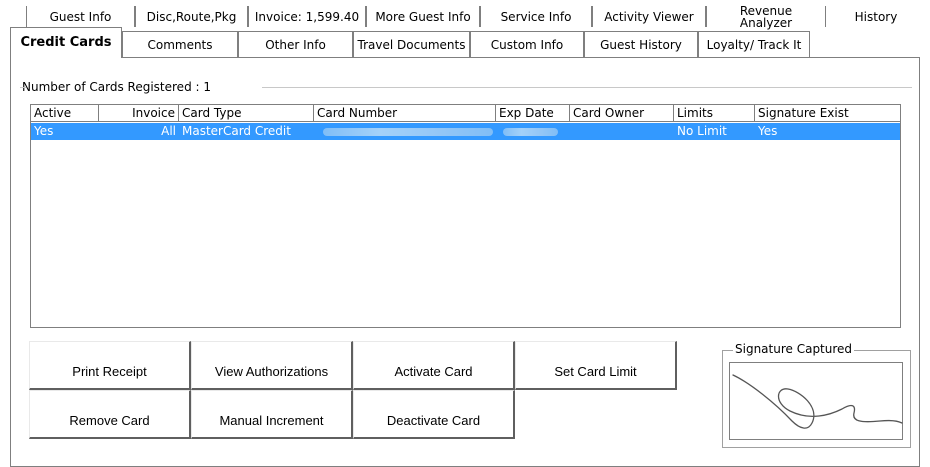  What do you see at coordinates (191, 16) in the screenshot?
I see `tab-disc-route-pkg: Disc,Route,Pkg` at bounding box center [191, 16].